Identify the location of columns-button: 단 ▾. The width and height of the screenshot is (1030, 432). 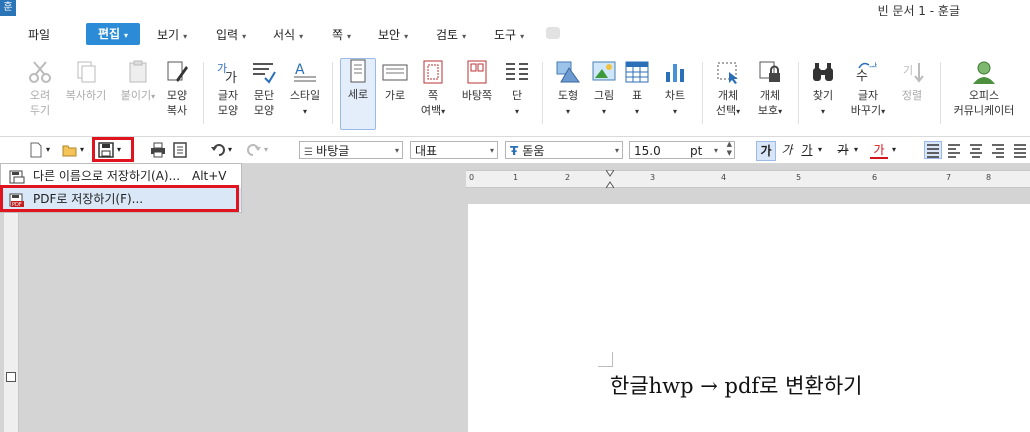
(517, 89).